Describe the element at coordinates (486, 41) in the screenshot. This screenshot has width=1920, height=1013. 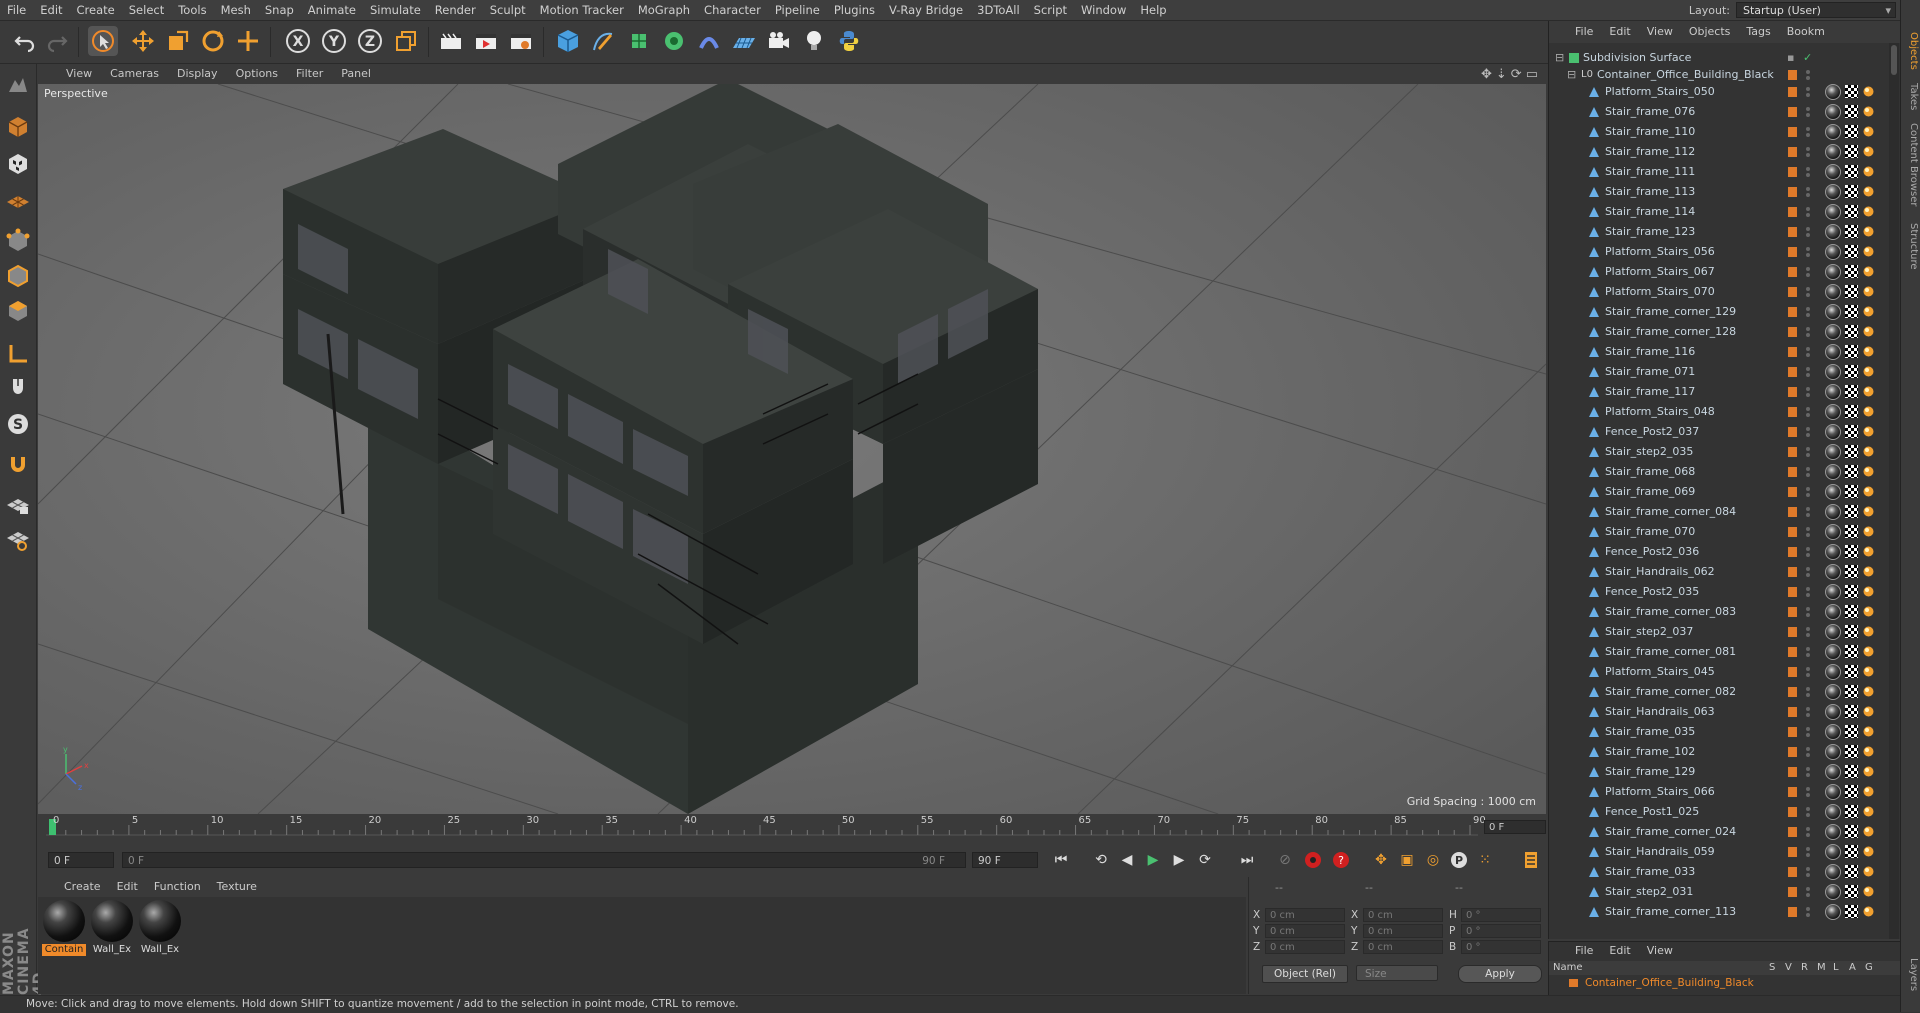
I see `render-picture-viewer-icon` at that location.